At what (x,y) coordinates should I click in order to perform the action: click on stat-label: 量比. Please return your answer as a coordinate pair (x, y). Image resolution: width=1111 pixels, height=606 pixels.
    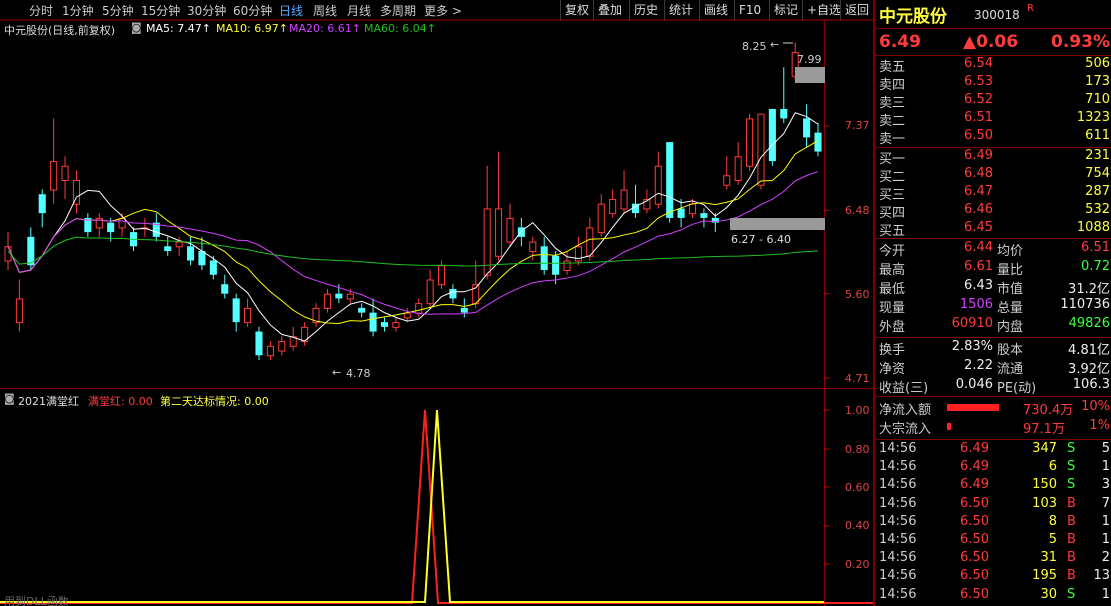
    Looking at the image, I should click on (1010, 270).